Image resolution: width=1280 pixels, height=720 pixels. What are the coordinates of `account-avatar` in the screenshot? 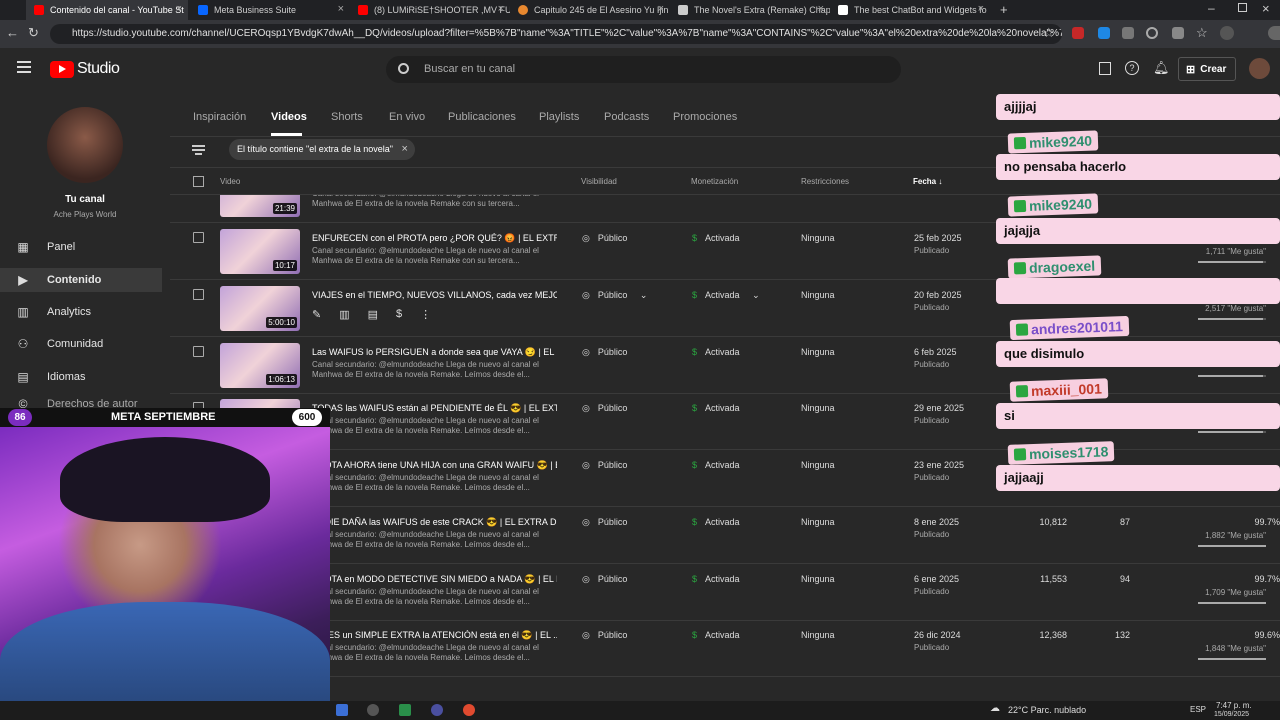 It's located at (1259, 68).